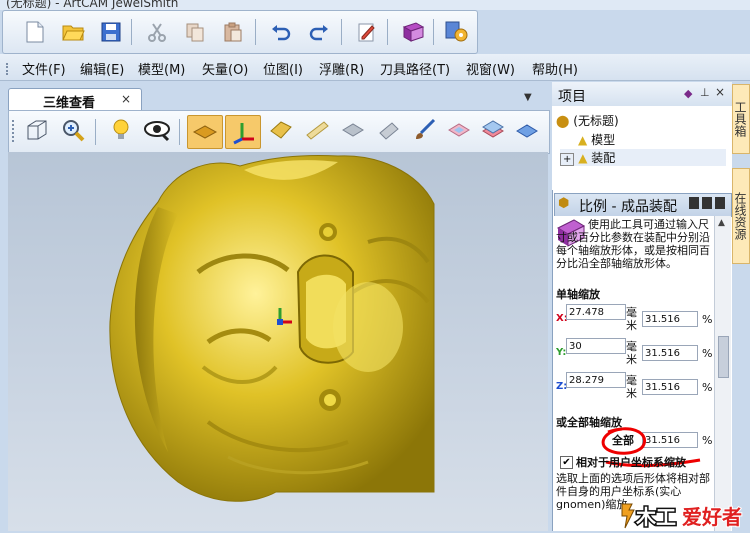  Describe the element at coordinates (111, 32) in the screenshot. I see `save-icon` at that location.